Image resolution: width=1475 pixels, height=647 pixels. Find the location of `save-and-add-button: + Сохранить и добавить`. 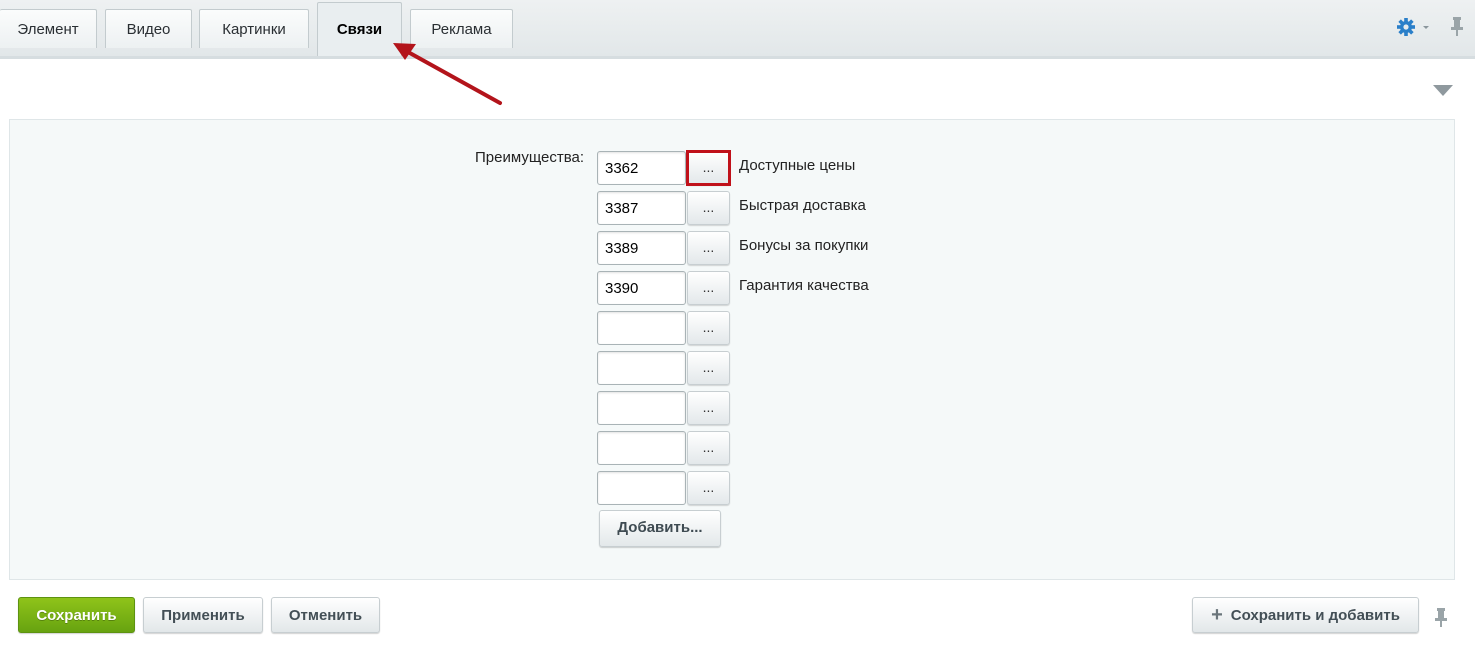

save-and-add-button: + Сохранить и добавить is located at coordinates (1305, 615).